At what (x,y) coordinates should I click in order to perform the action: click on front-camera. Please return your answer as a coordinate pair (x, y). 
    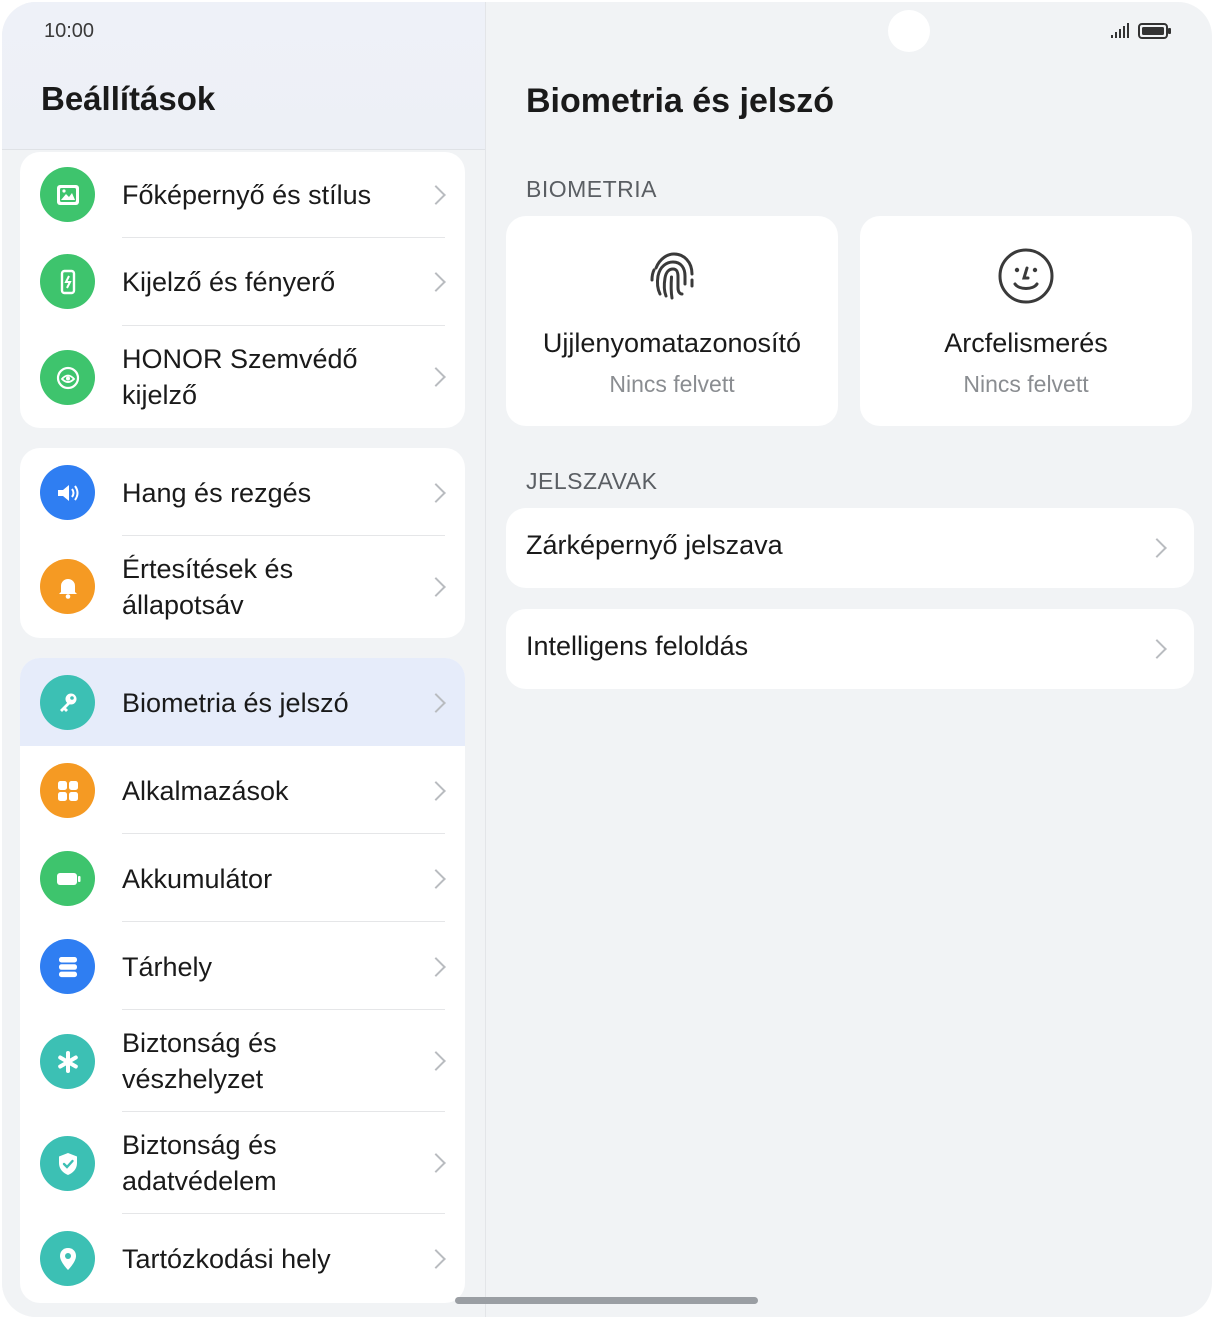
    Looking at the image, I should click on (909, 31).